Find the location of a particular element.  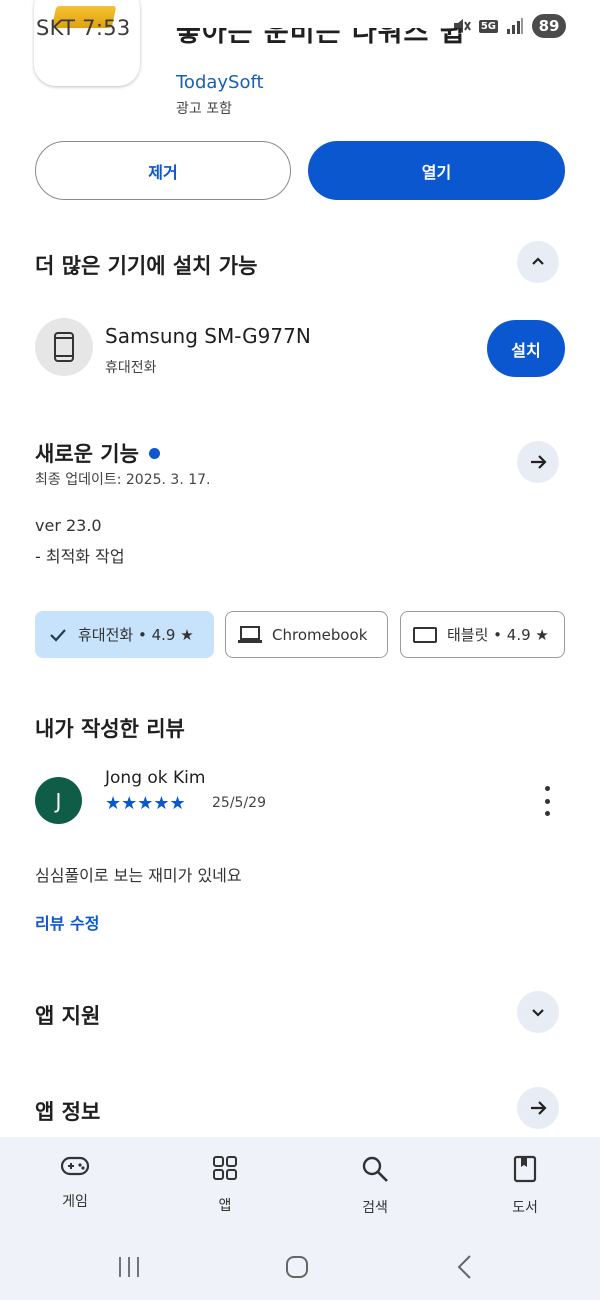

nav-books: 도서 is located at coordinates (525, 1186).